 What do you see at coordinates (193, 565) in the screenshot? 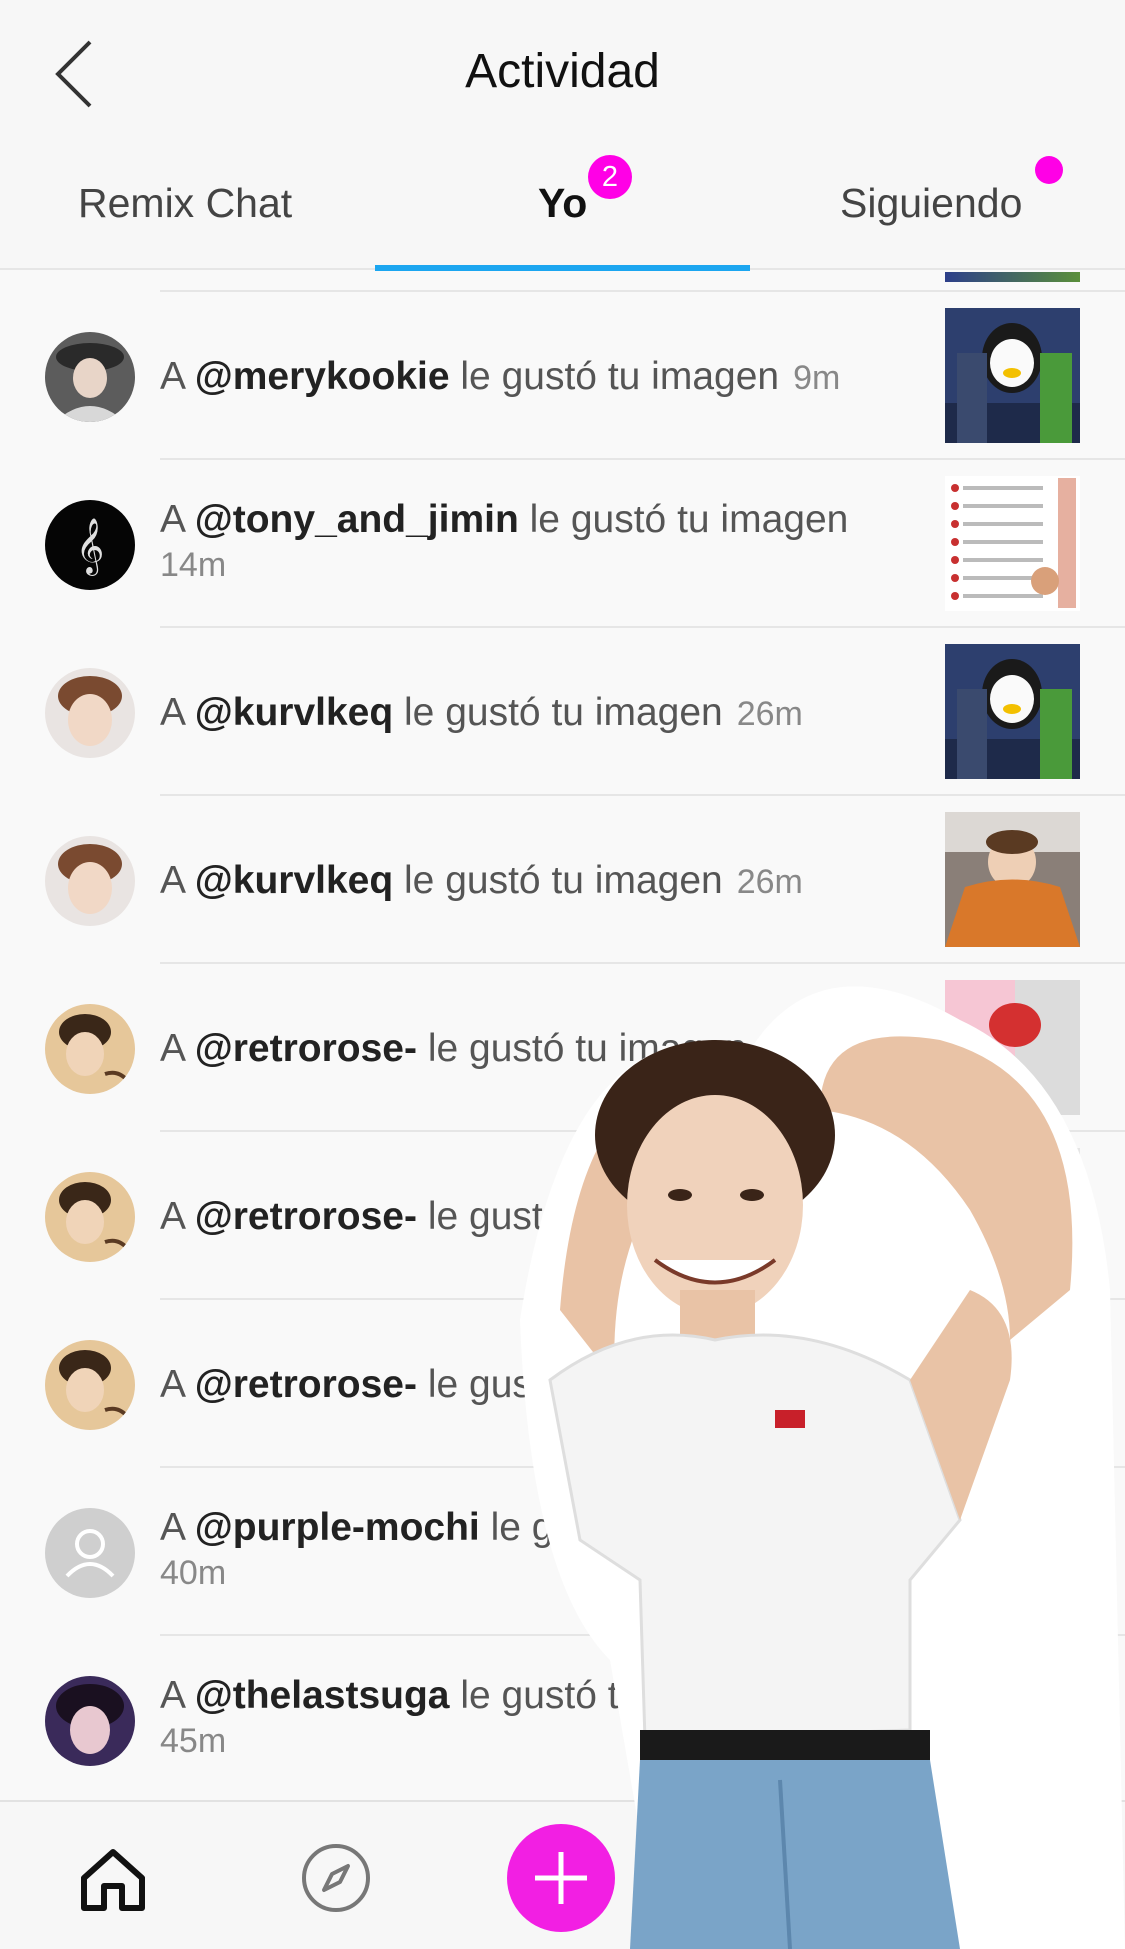
I see `timestamp: 14m` at bounding box center [193, 565].